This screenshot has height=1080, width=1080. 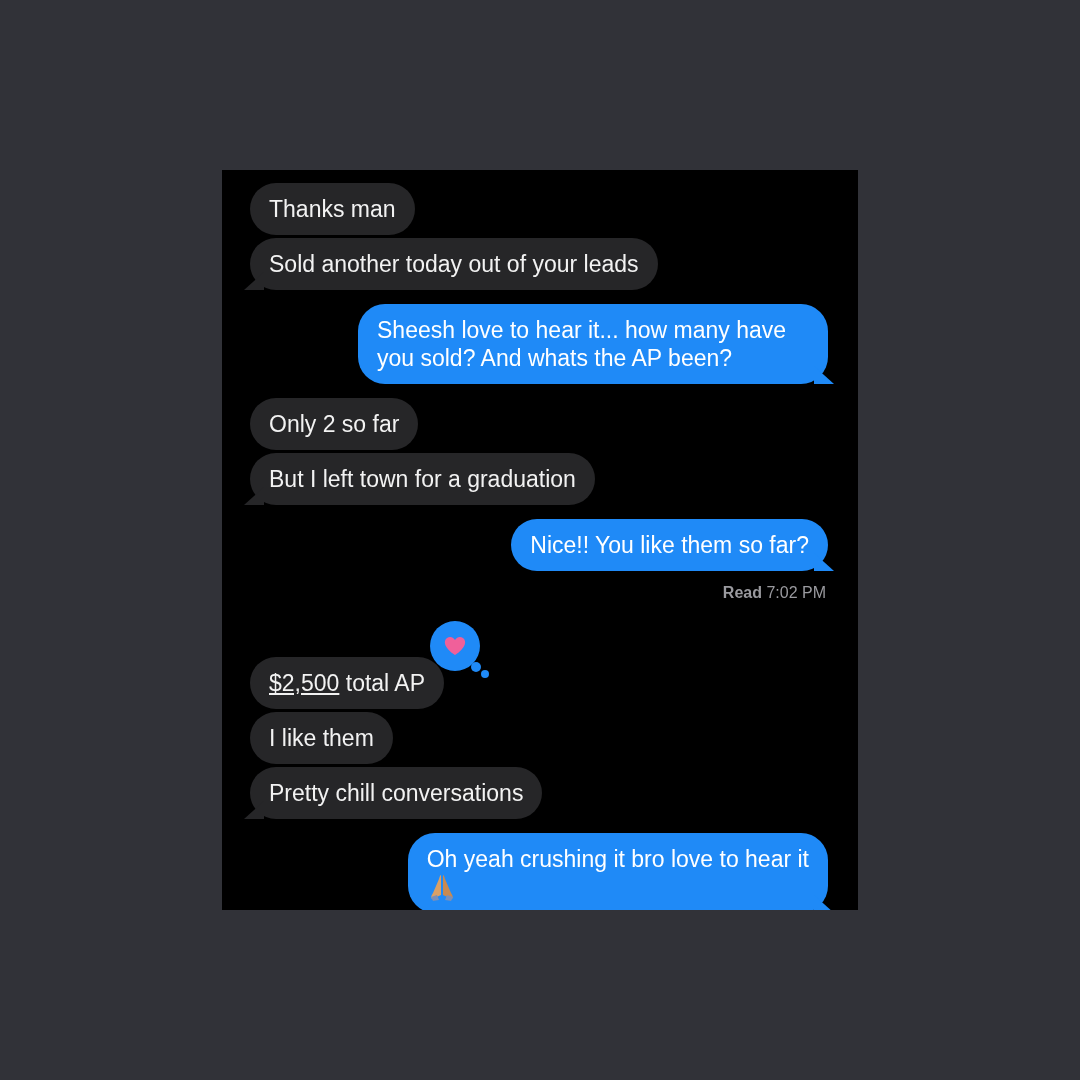 What do you see at coordinates (334, 424) in the screenshot?
I see `message-bubble: Only 2 so far` at bounding box center [334, 424].